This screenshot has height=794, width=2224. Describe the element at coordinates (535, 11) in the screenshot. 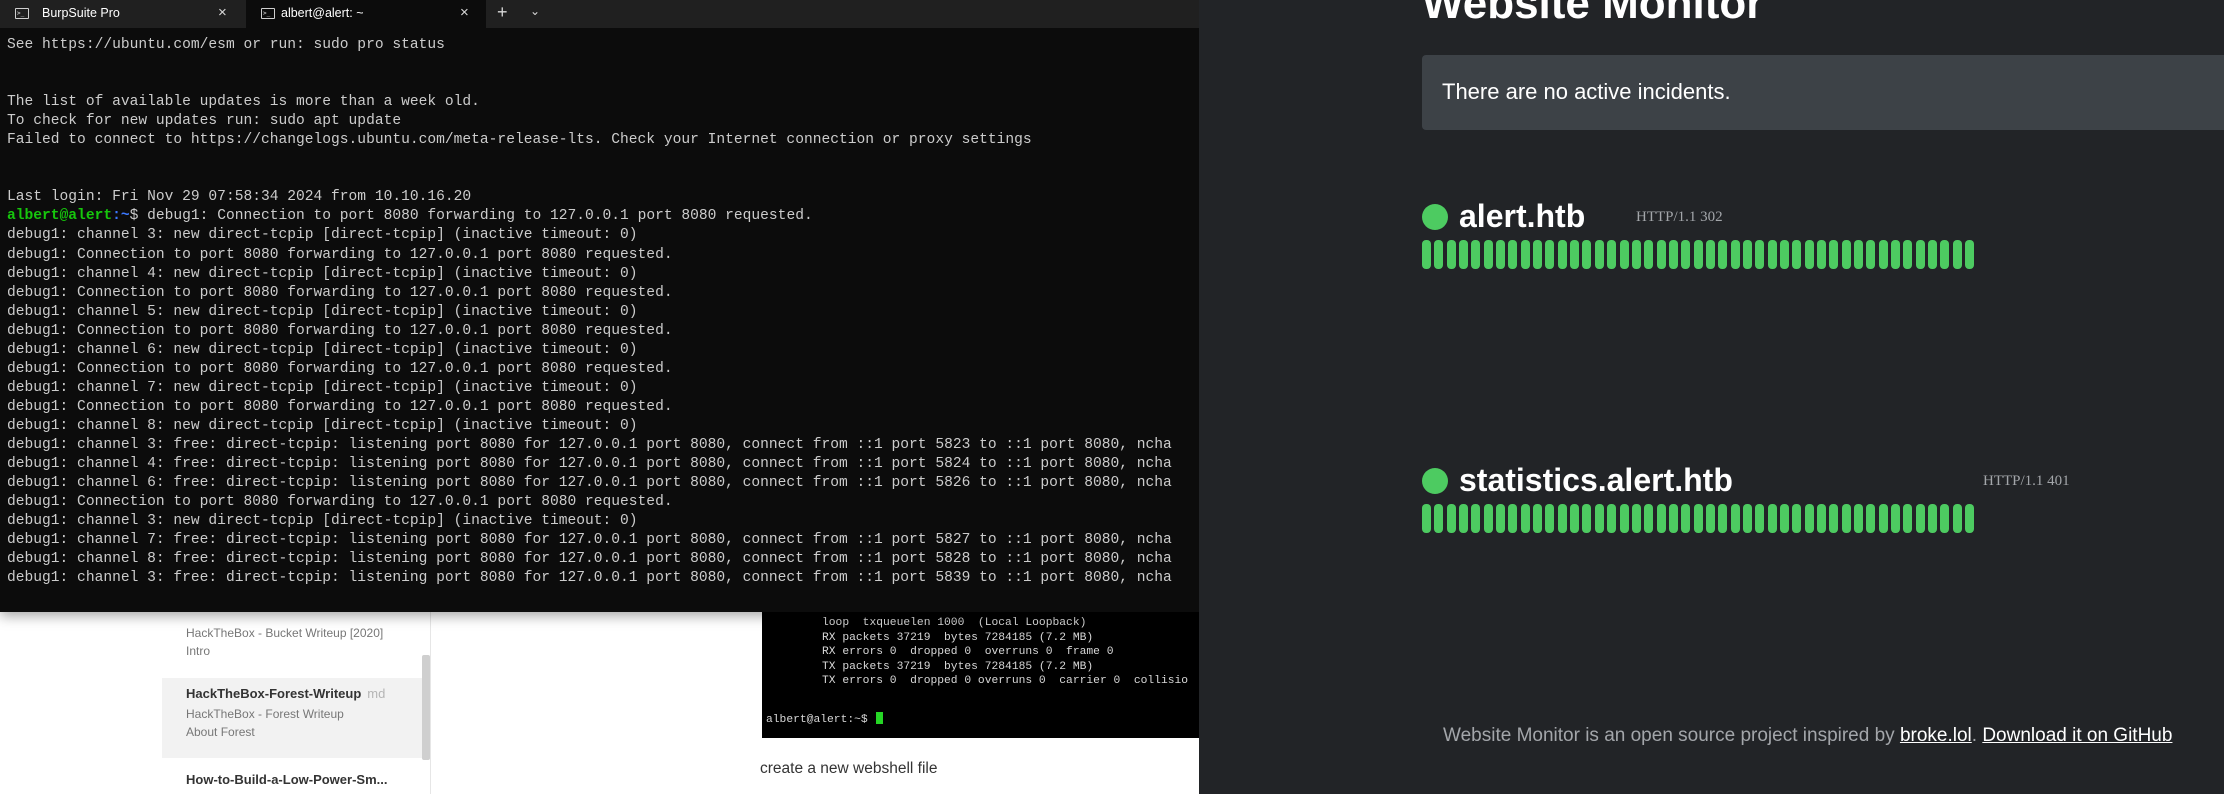

I see `chevron-down-icon: ⌄` at that location.